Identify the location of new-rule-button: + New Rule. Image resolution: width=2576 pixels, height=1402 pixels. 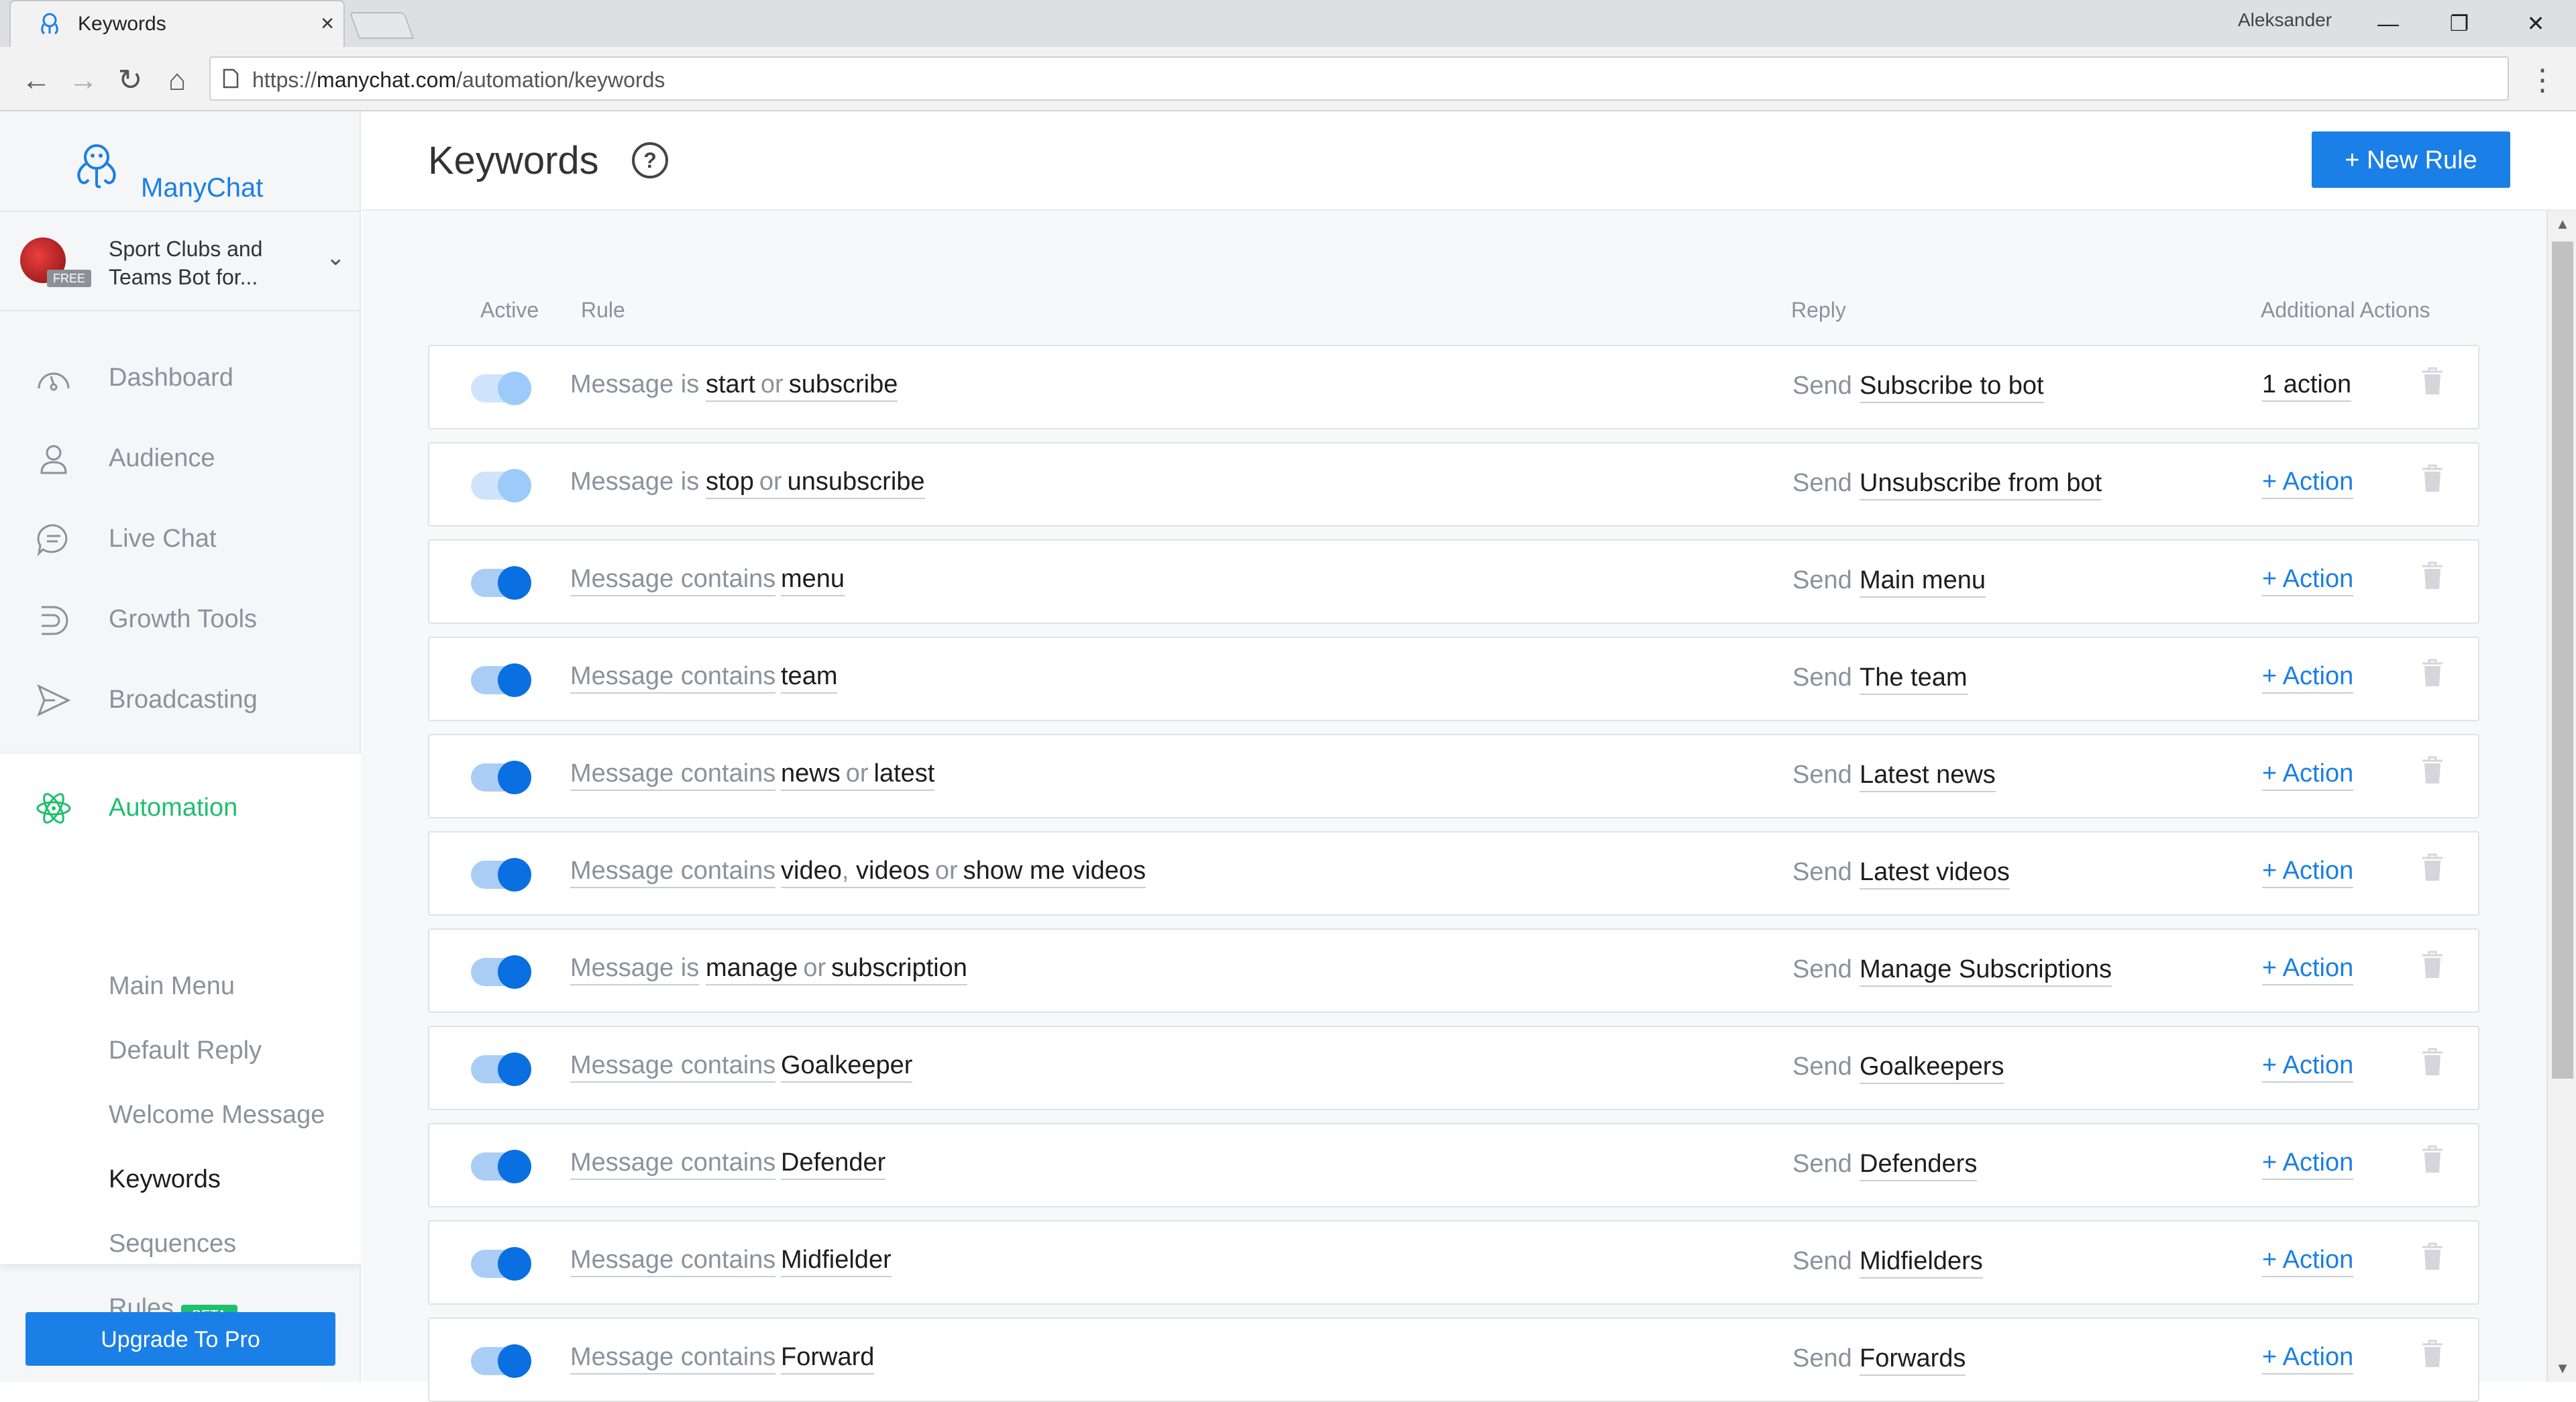
(2411, 159).